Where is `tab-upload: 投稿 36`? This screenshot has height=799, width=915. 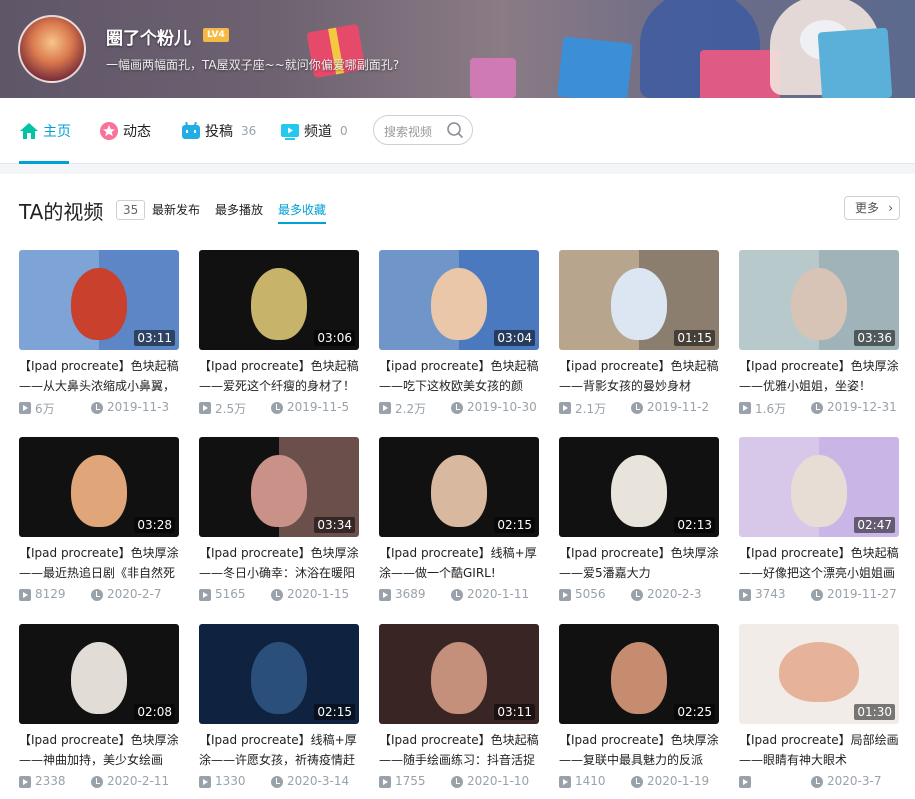
tab-upload: 投稿 36 is located at coordinates (218, 131).